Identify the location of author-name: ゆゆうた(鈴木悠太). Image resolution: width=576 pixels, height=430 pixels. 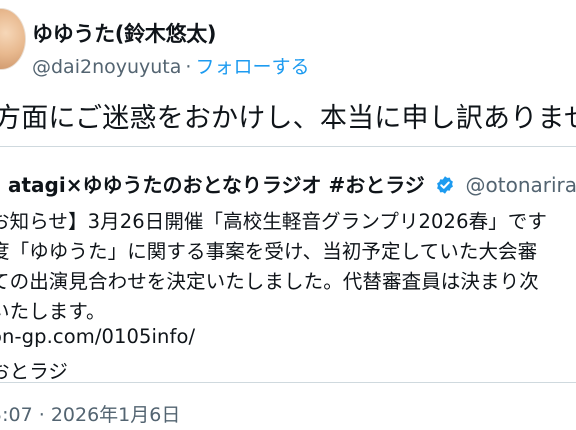
(124, 33).